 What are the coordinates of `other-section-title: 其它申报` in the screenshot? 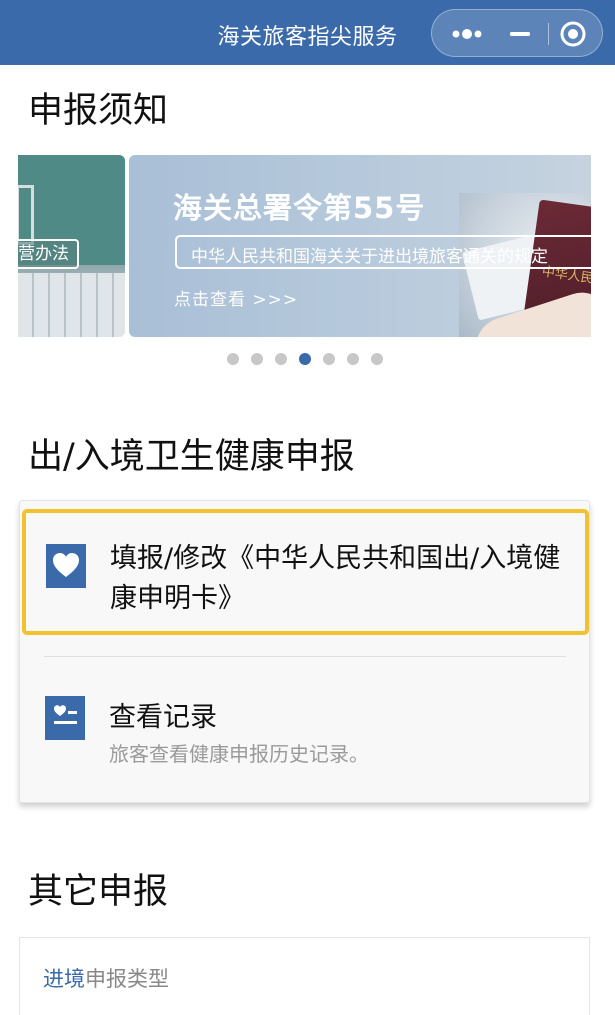 It's located at (98, 892).